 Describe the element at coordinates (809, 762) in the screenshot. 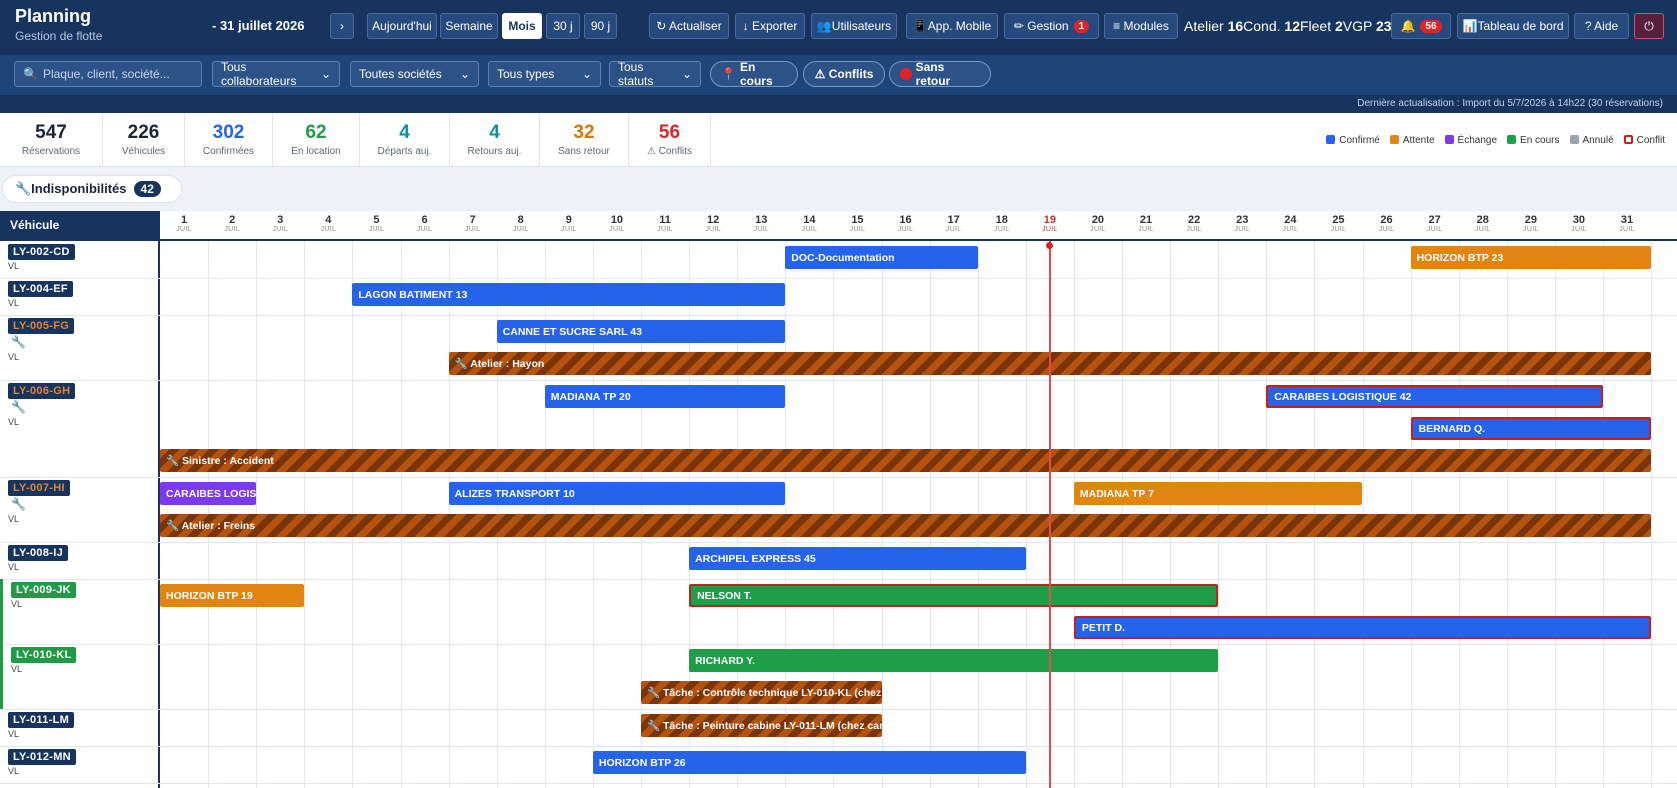

I see `booking-bar: HORIZON BTP 26` at that location.